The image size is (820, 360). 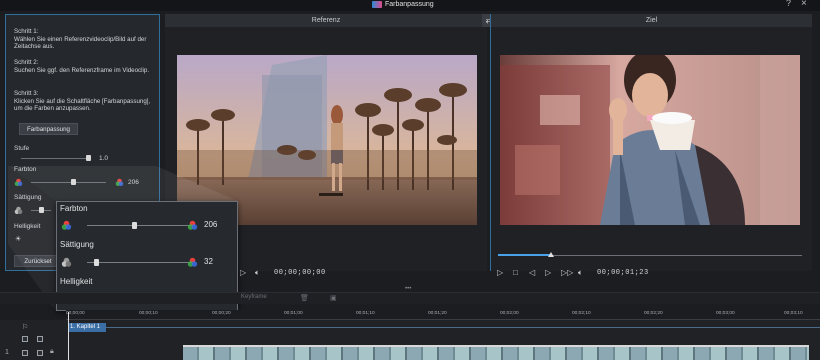 What do you see at coordinates (7, 352) in the screenshot?
I see `track-number: 1` at bounding box center [7, 352].